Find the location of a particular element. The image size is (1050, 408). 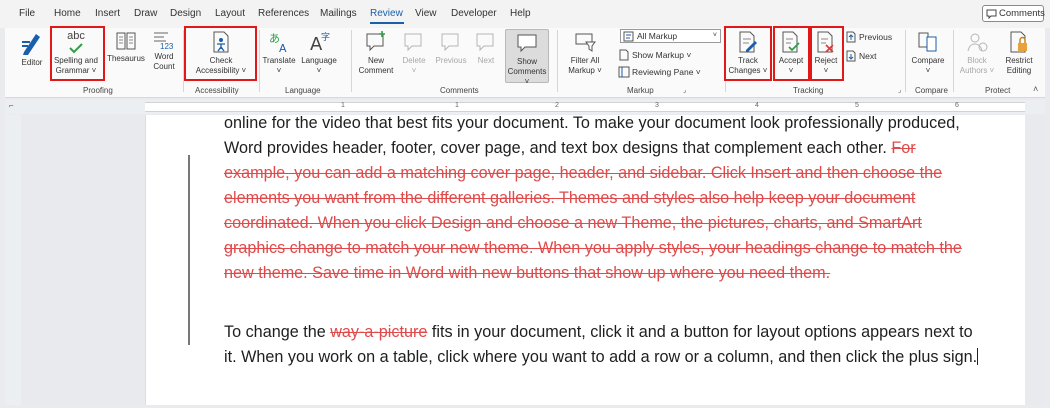

previous-comment-button: Previous is located at coordinates (451, 48).